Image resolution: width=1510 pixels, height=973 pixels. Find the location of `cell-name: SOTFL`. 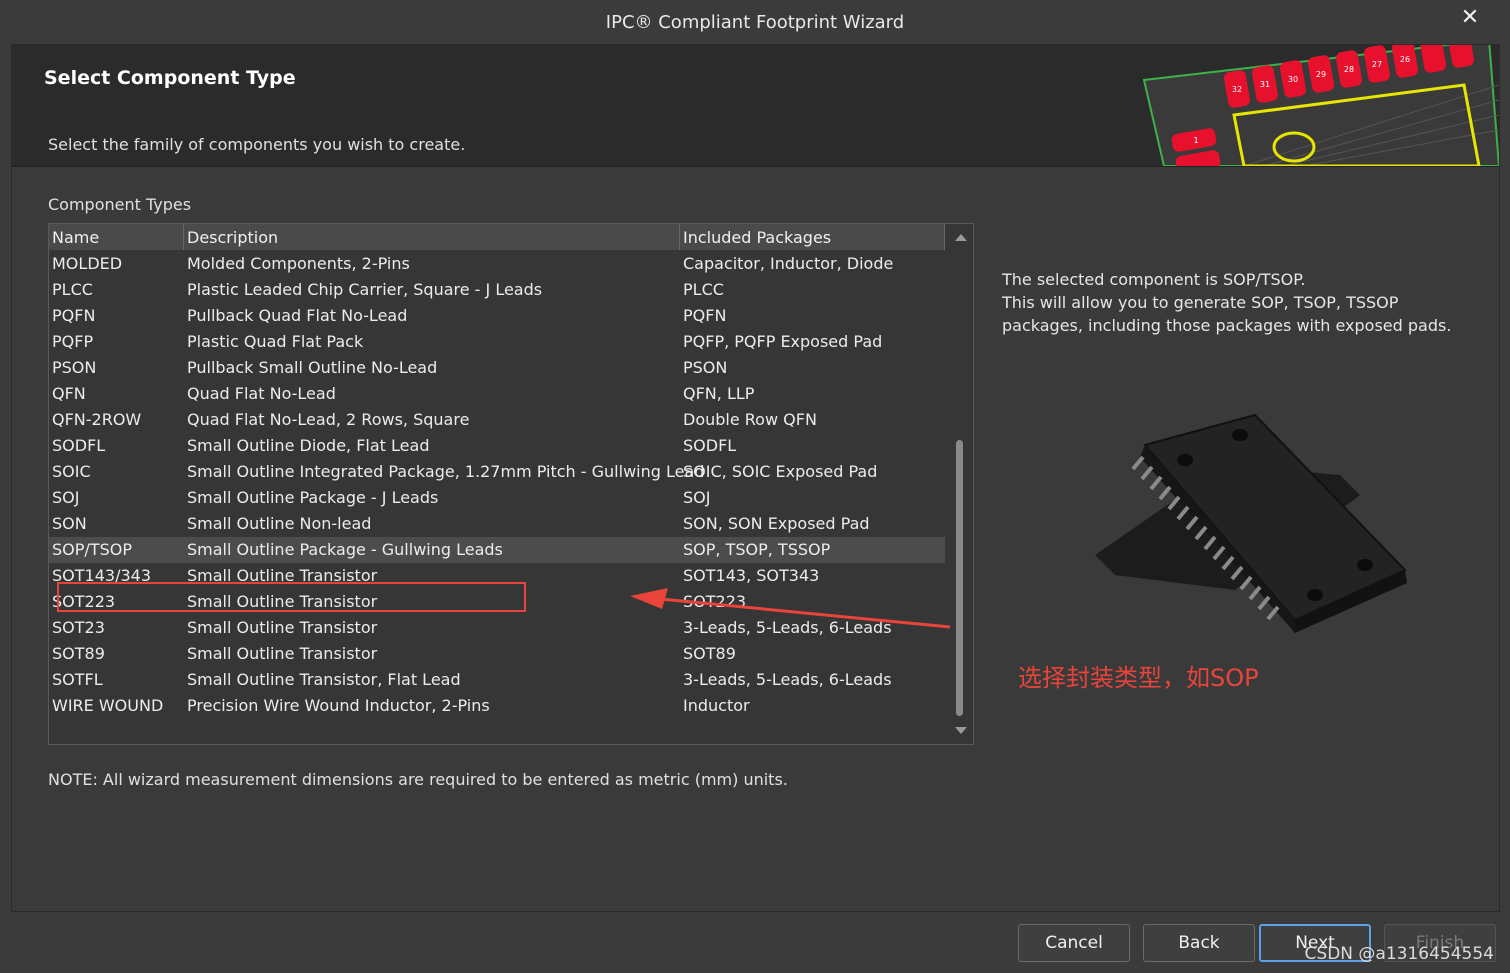

cell-name: SOTFL is located at coordinates (77, 679).